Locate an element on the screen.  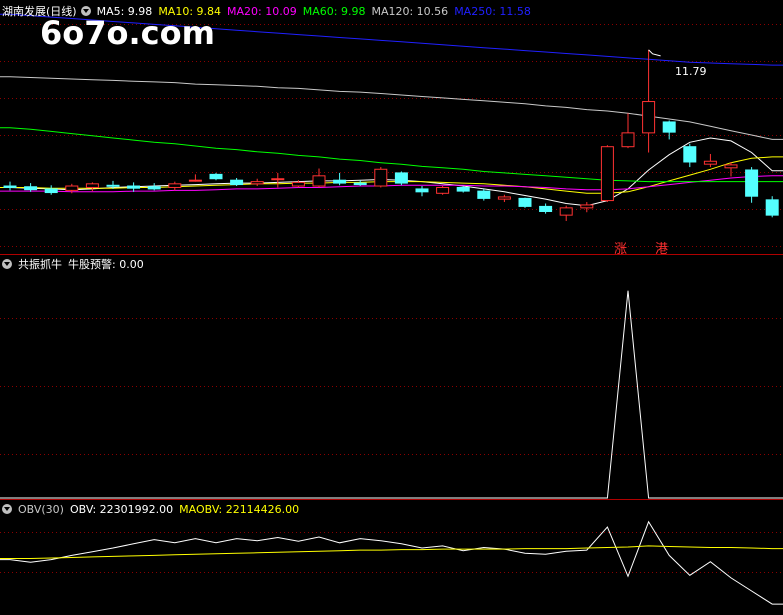
maobv-value-label: MAOBV: 22114426.00 is located at coordinates (239, 509).